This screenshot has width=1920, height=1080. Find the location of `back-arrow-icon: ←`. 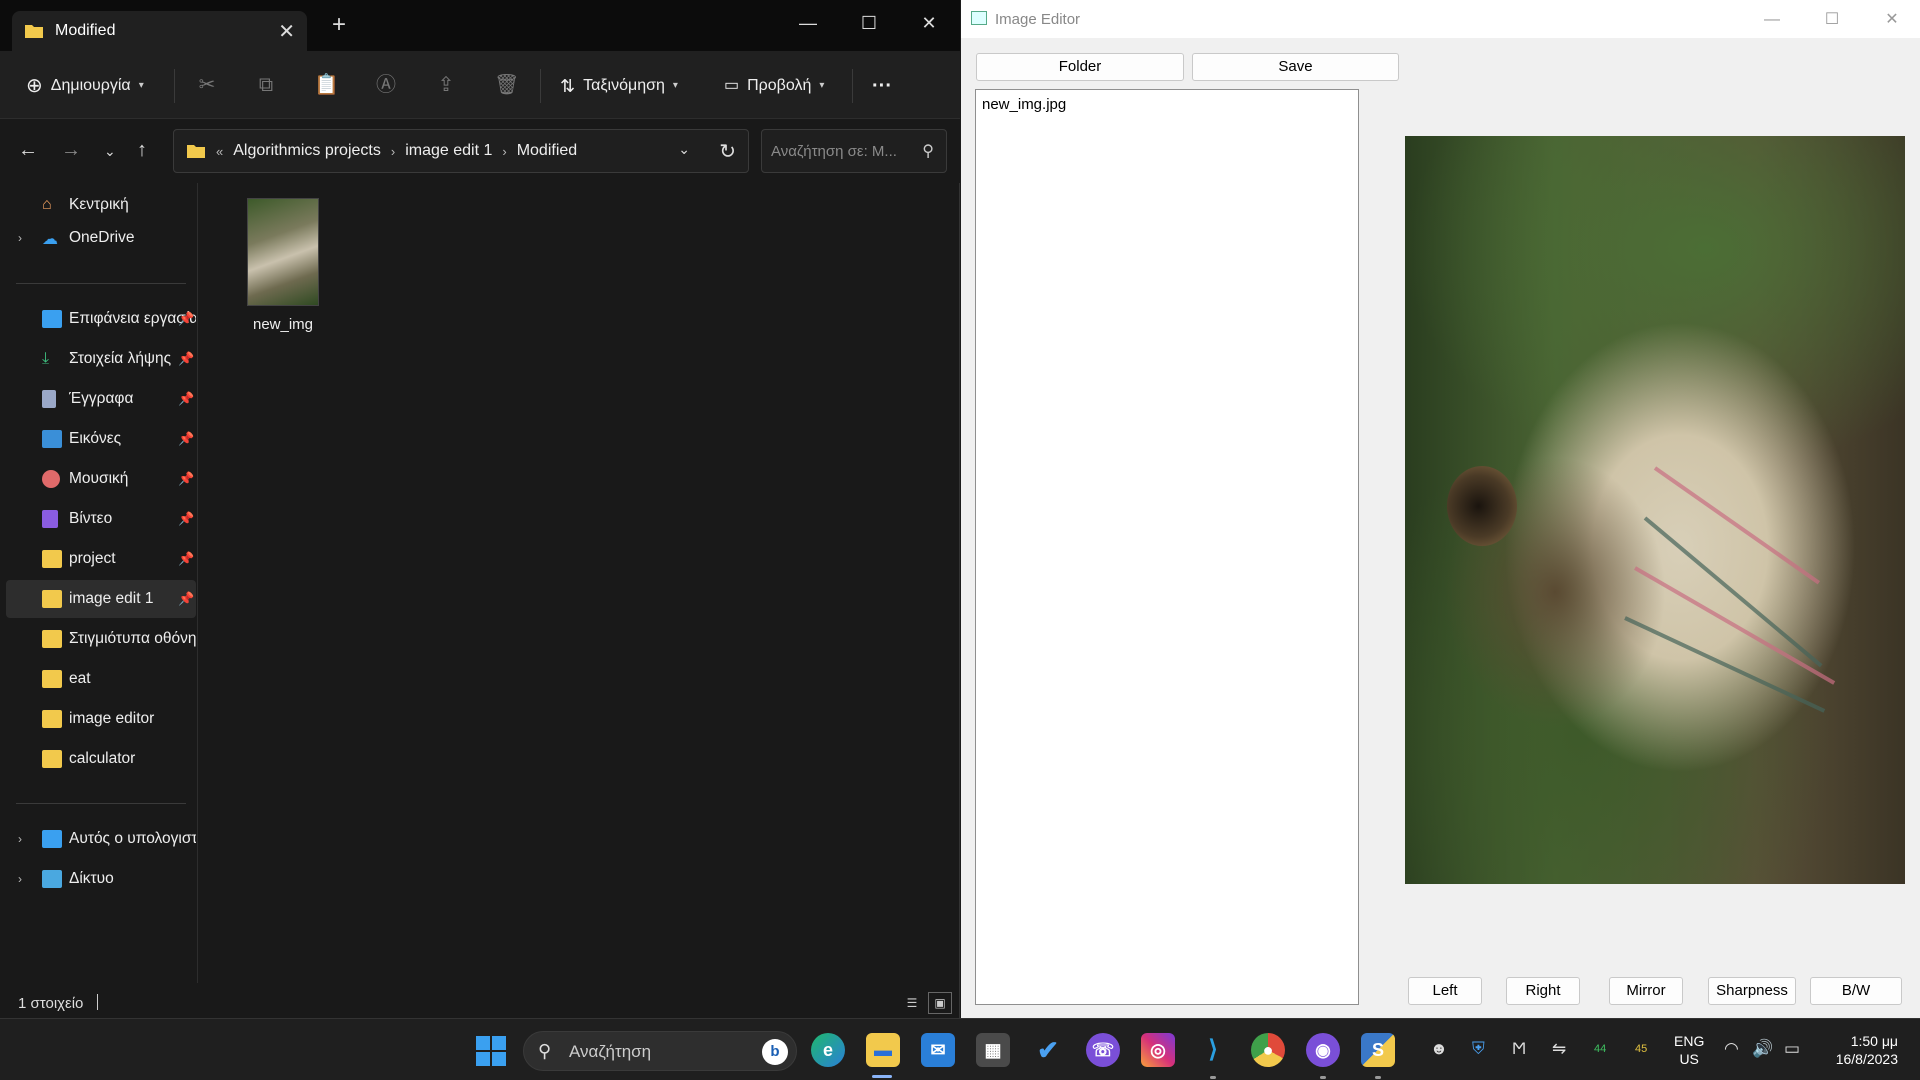

back-arrow-icon: ← is located at coordinates (28, 150).